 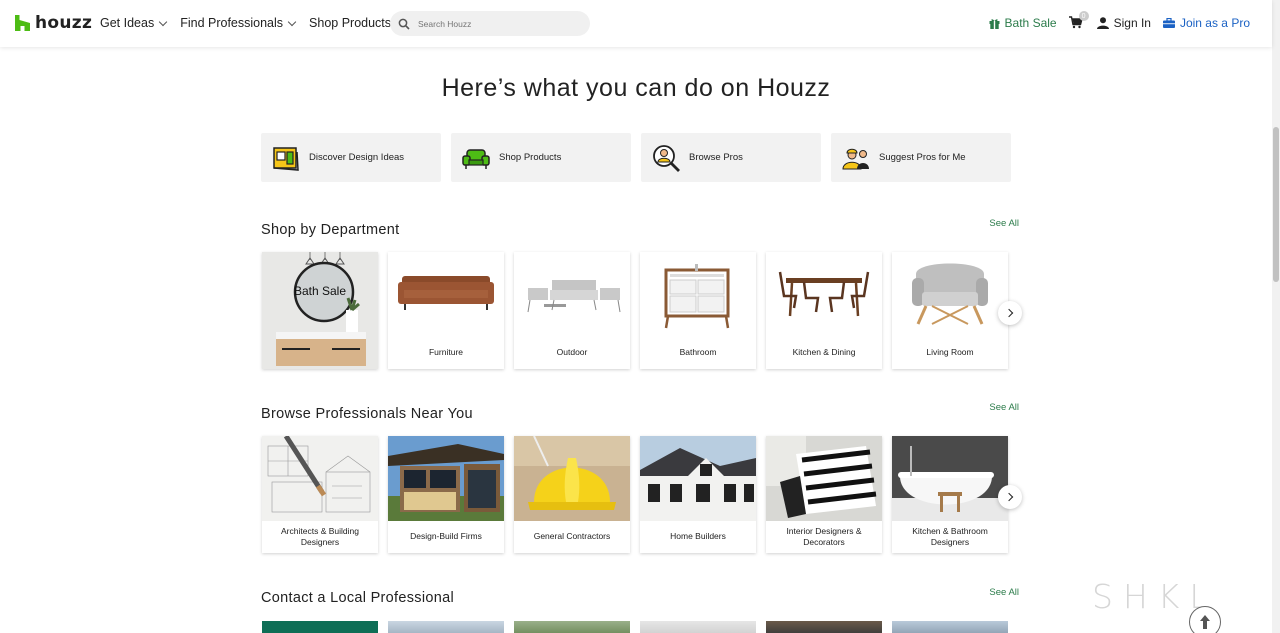 What do you see at coordinates (855, 158) in the screenshot?
I see `pros-suggest-icon` at bounding box center [855, 158].